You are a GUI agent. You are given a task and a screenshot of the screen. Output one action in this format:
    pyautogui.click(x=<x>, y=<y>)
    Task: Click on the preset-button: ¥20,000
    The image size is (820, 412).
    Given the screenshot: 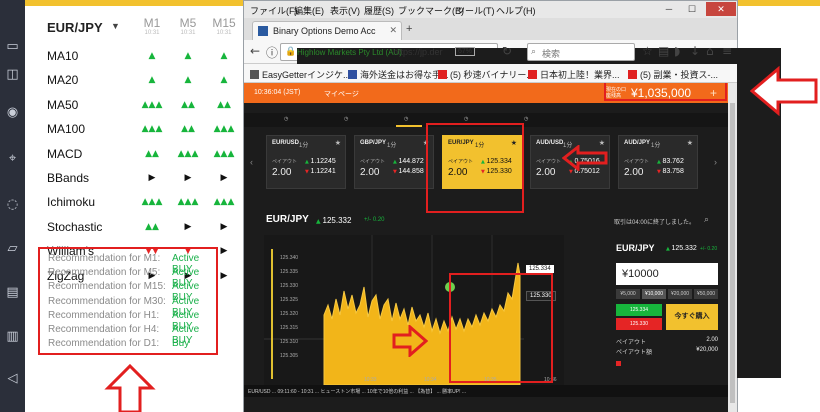 What is the action you would take?
    pyautogui.click(x=680, y=294)
    